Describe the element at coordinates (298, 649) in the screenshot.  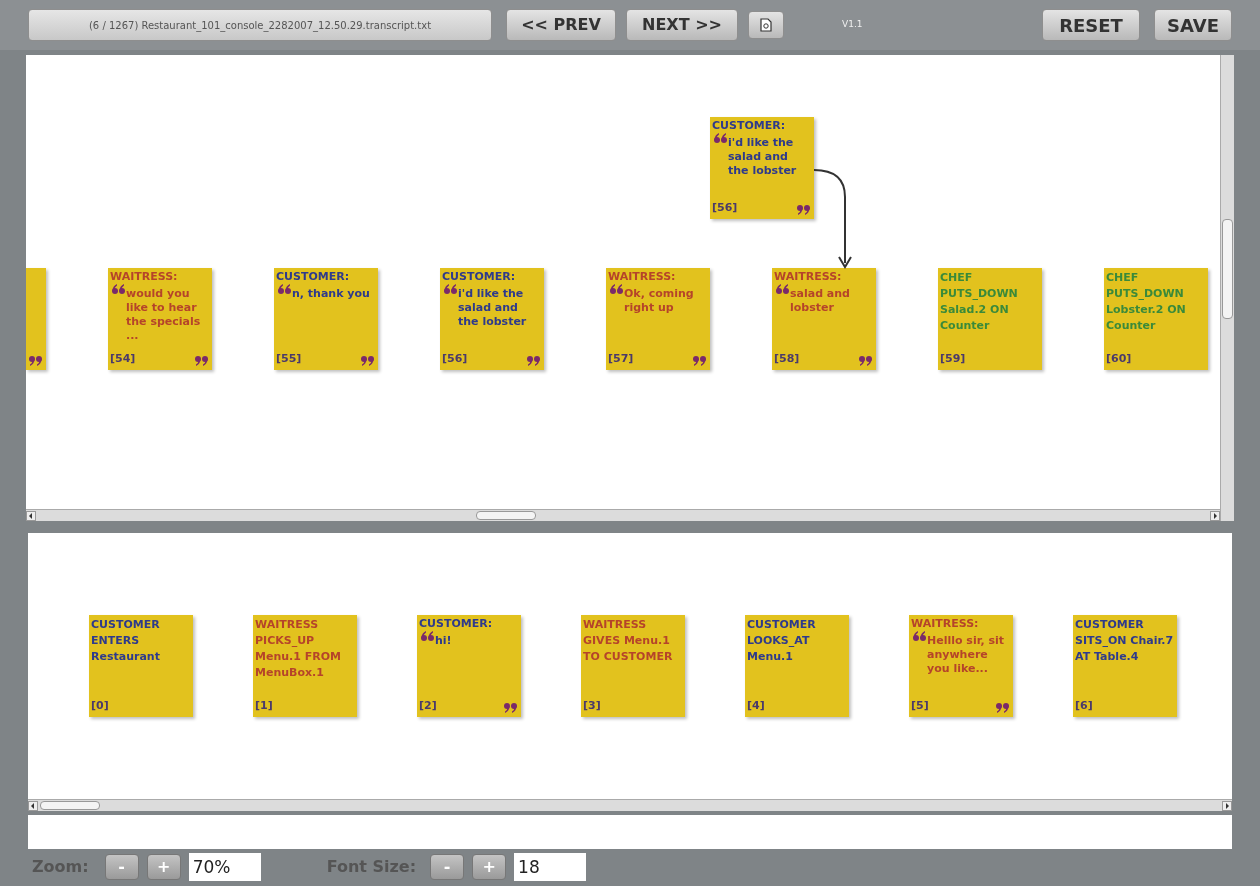
I see `action-text: WAITRESS PICKS_UP Menu.1 FROM MenuBox.1` at that location.